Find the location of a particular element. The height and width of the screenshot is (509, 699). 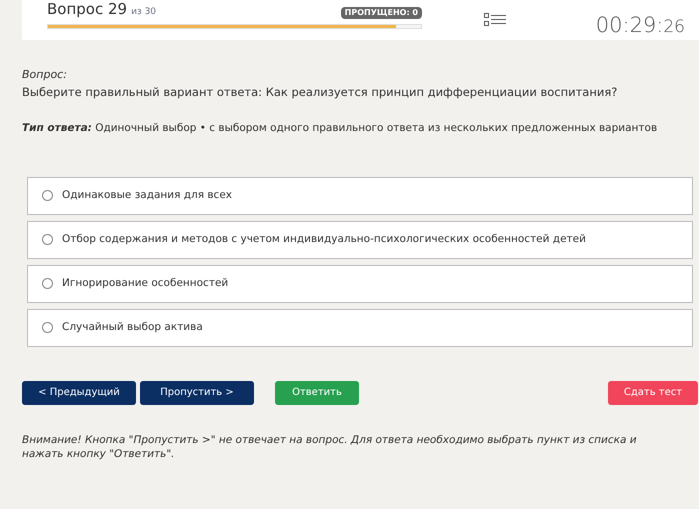

option-text: Случайный выбор актива is located at coordinates (132, 327).